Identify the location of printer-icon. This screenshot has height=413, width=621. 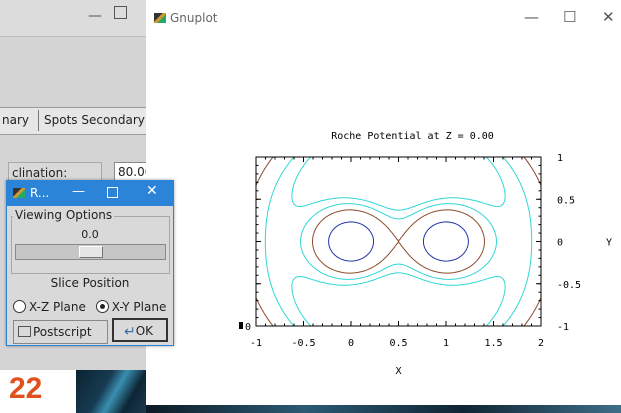
(24, 331).